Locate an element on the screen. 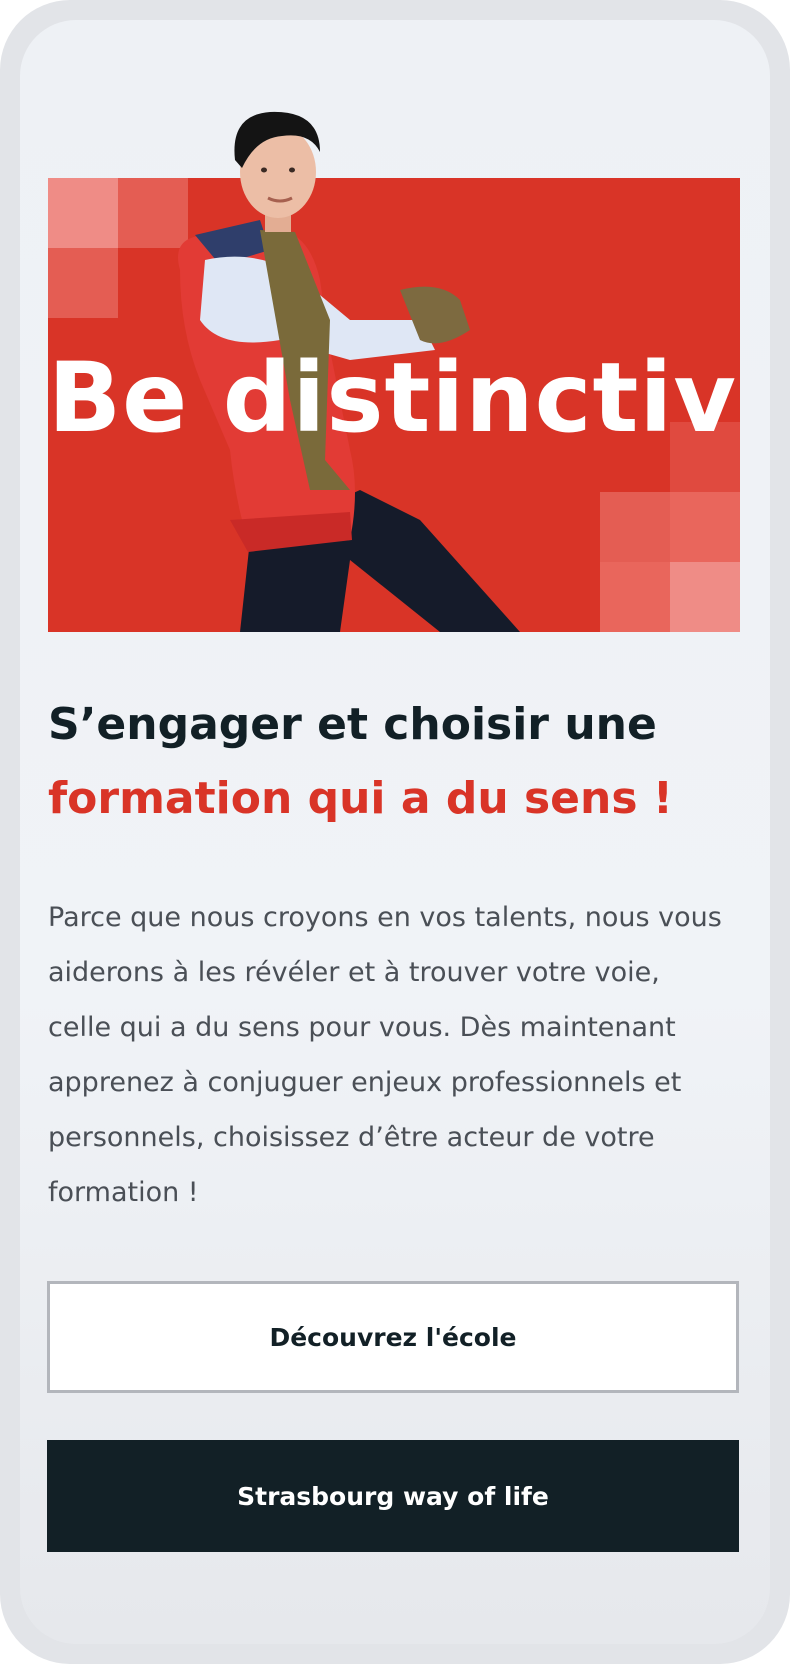 The width and height of the screenshot is (790, 1664). hero-person-image is located at coordinates (349, 371).